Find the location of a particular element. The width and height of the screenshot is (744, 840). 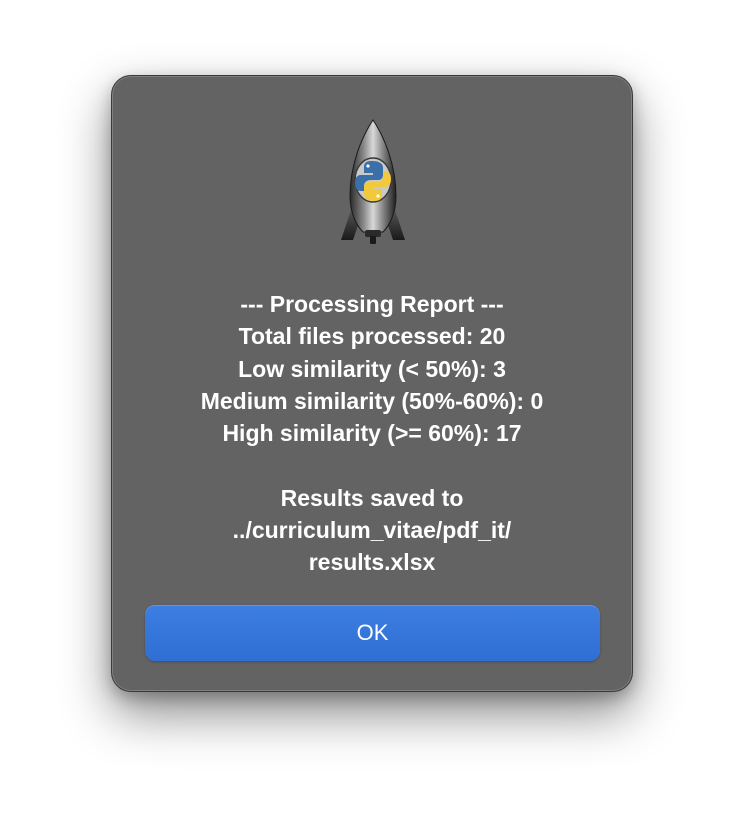

report-header: --- Processing Report --- is located at coordinates (372, 304).